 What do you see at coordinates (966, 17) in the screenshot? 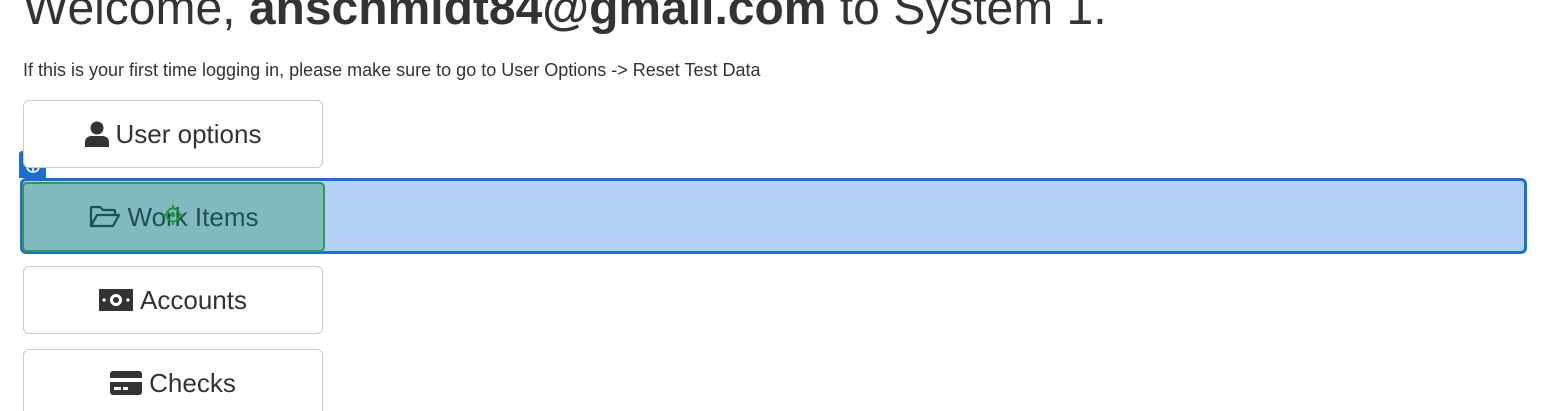
I see `welcome-suffix: to System 1.` at bounding box center [966, 17].